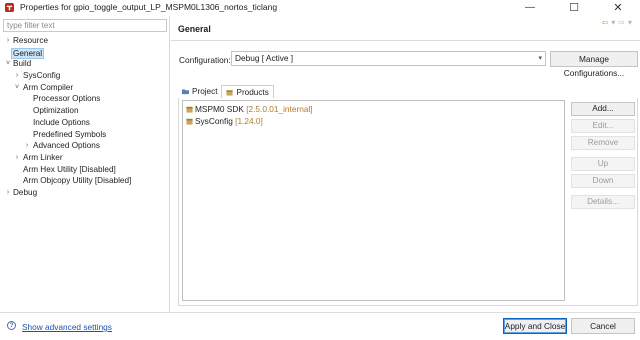  What do you see at coordinates (31, 40) in the screenshot?
I see `tree-item-label: Resource` at bounding box center [31, 40].